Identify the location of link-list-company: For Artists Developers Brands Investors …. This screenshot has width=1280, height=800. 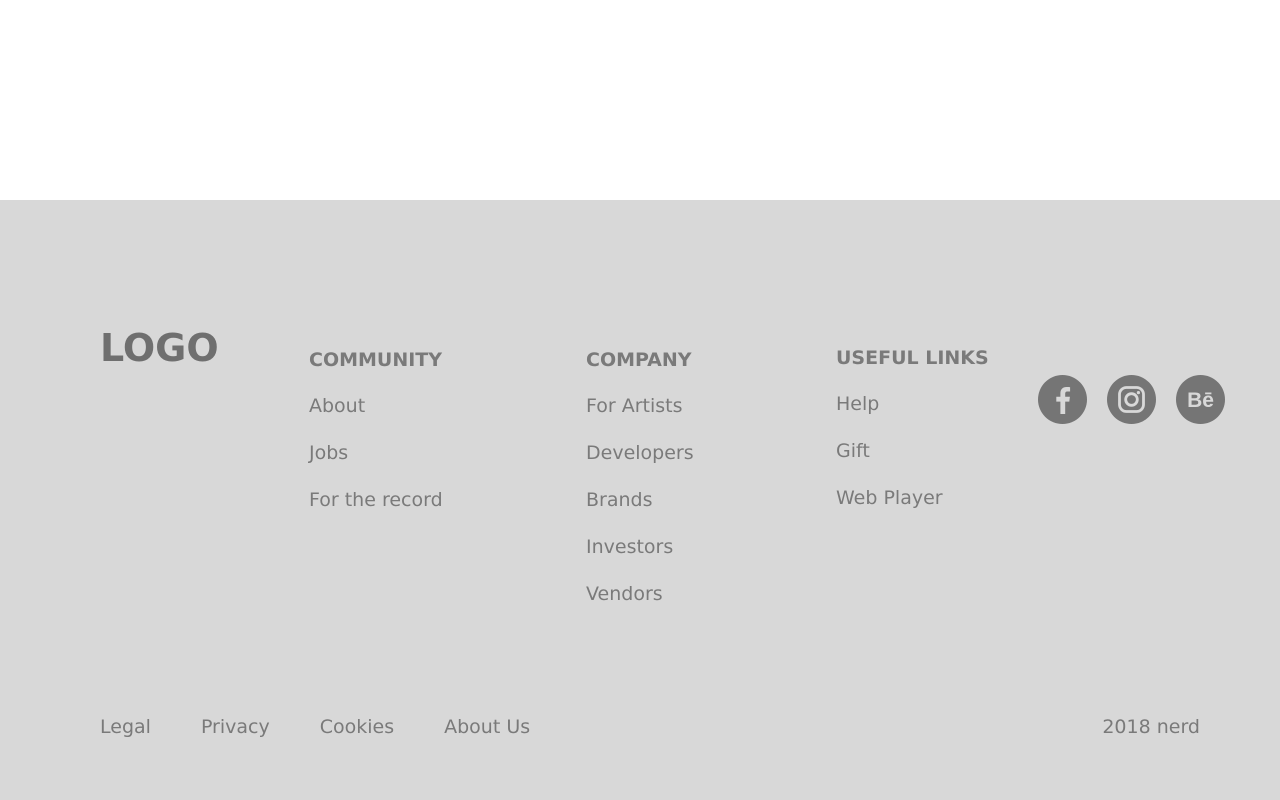
(640, 511).